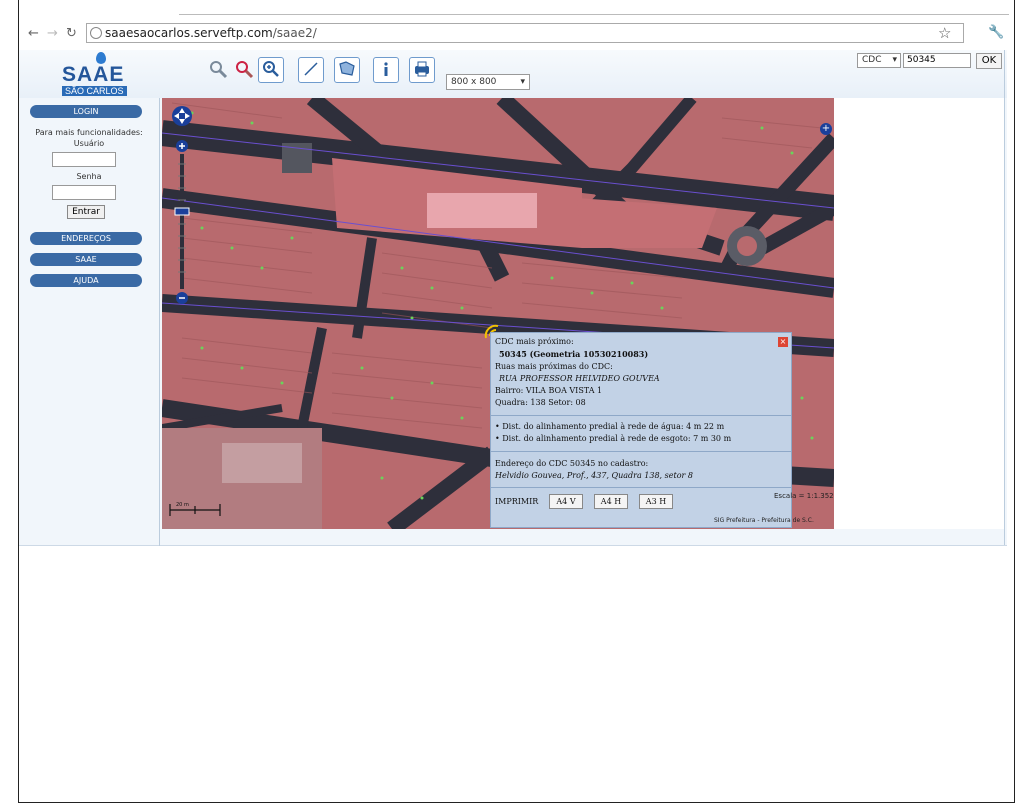 This screenshot has width=1018, height=803. What do you see at coordinates (534, 341) in the screenshot?
I see `popup-title: CDC mais próximo:` at bounding box center [534, 341].